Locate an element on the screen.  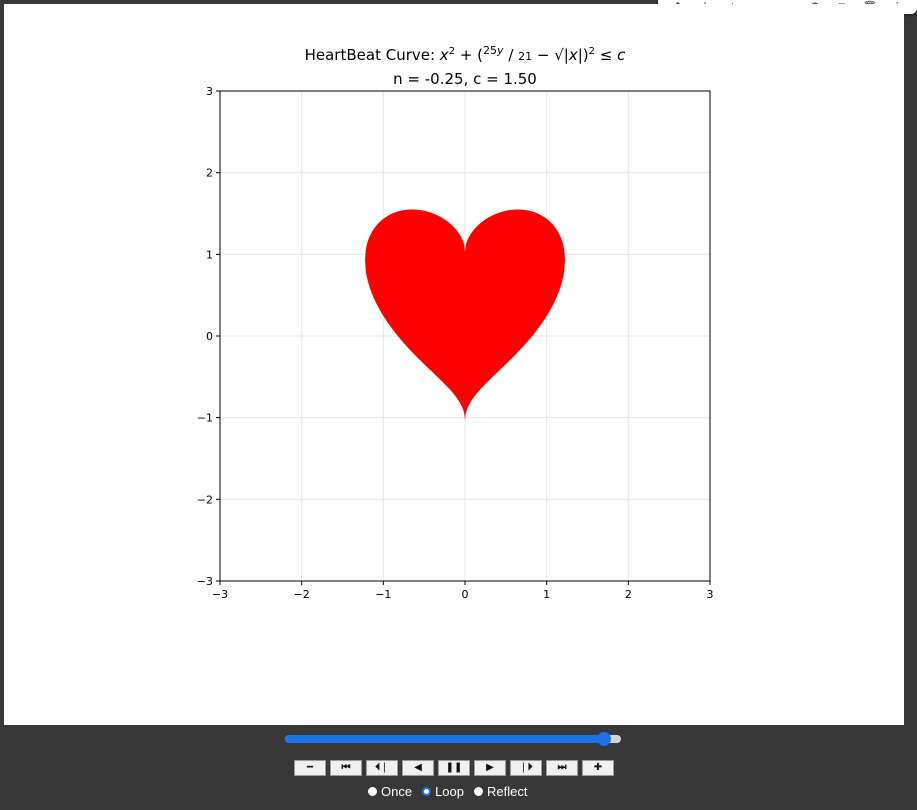
decrease-speed-button: ━ is located at coordinates (310, 768).